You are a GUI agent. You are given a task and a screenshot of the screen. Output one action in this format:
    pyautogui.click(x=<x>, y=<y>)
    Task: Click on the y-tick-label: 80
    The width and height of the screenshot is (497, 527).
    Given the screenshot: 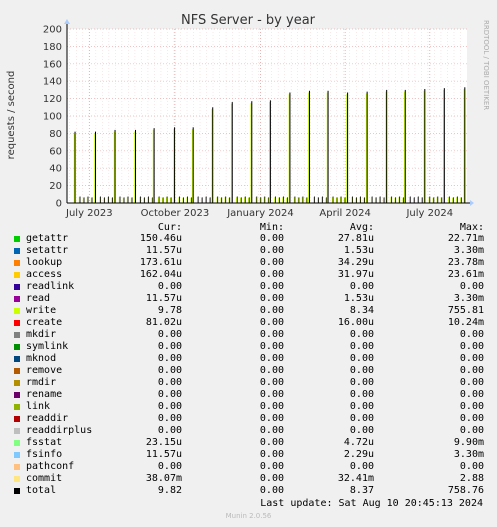 What is the action you would take?
    pyautogui.click(x=55, y=134)
    